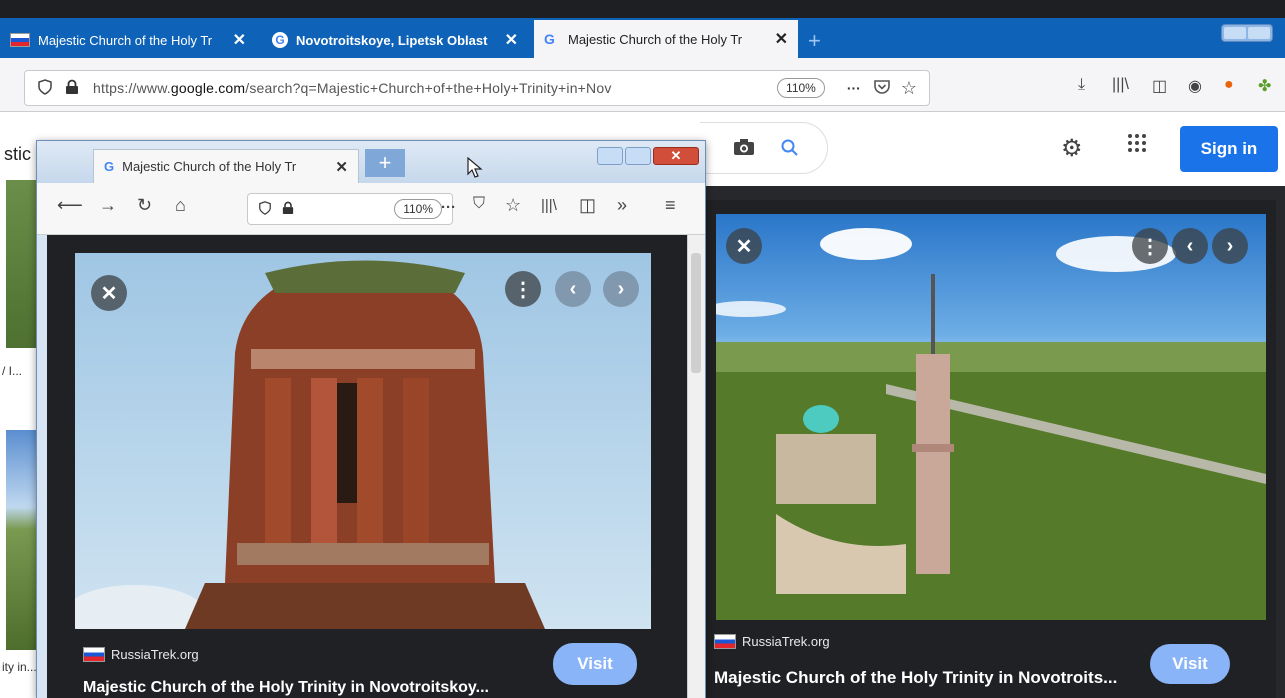 Image resolution: width=1285 pixels, height=698 pixels. What do you see at coordinates (622, 205) in the screenshot?
I see `overflow-chevron-icon: »` at bounding box center [622, 205].